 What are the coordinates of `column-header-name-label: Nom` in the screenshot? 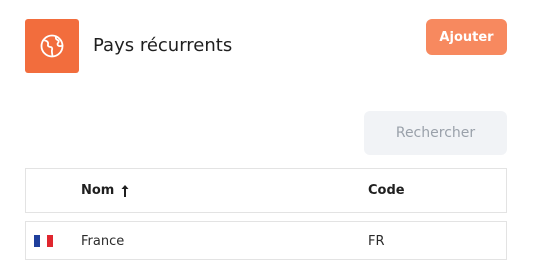 It's located at (98, 190).